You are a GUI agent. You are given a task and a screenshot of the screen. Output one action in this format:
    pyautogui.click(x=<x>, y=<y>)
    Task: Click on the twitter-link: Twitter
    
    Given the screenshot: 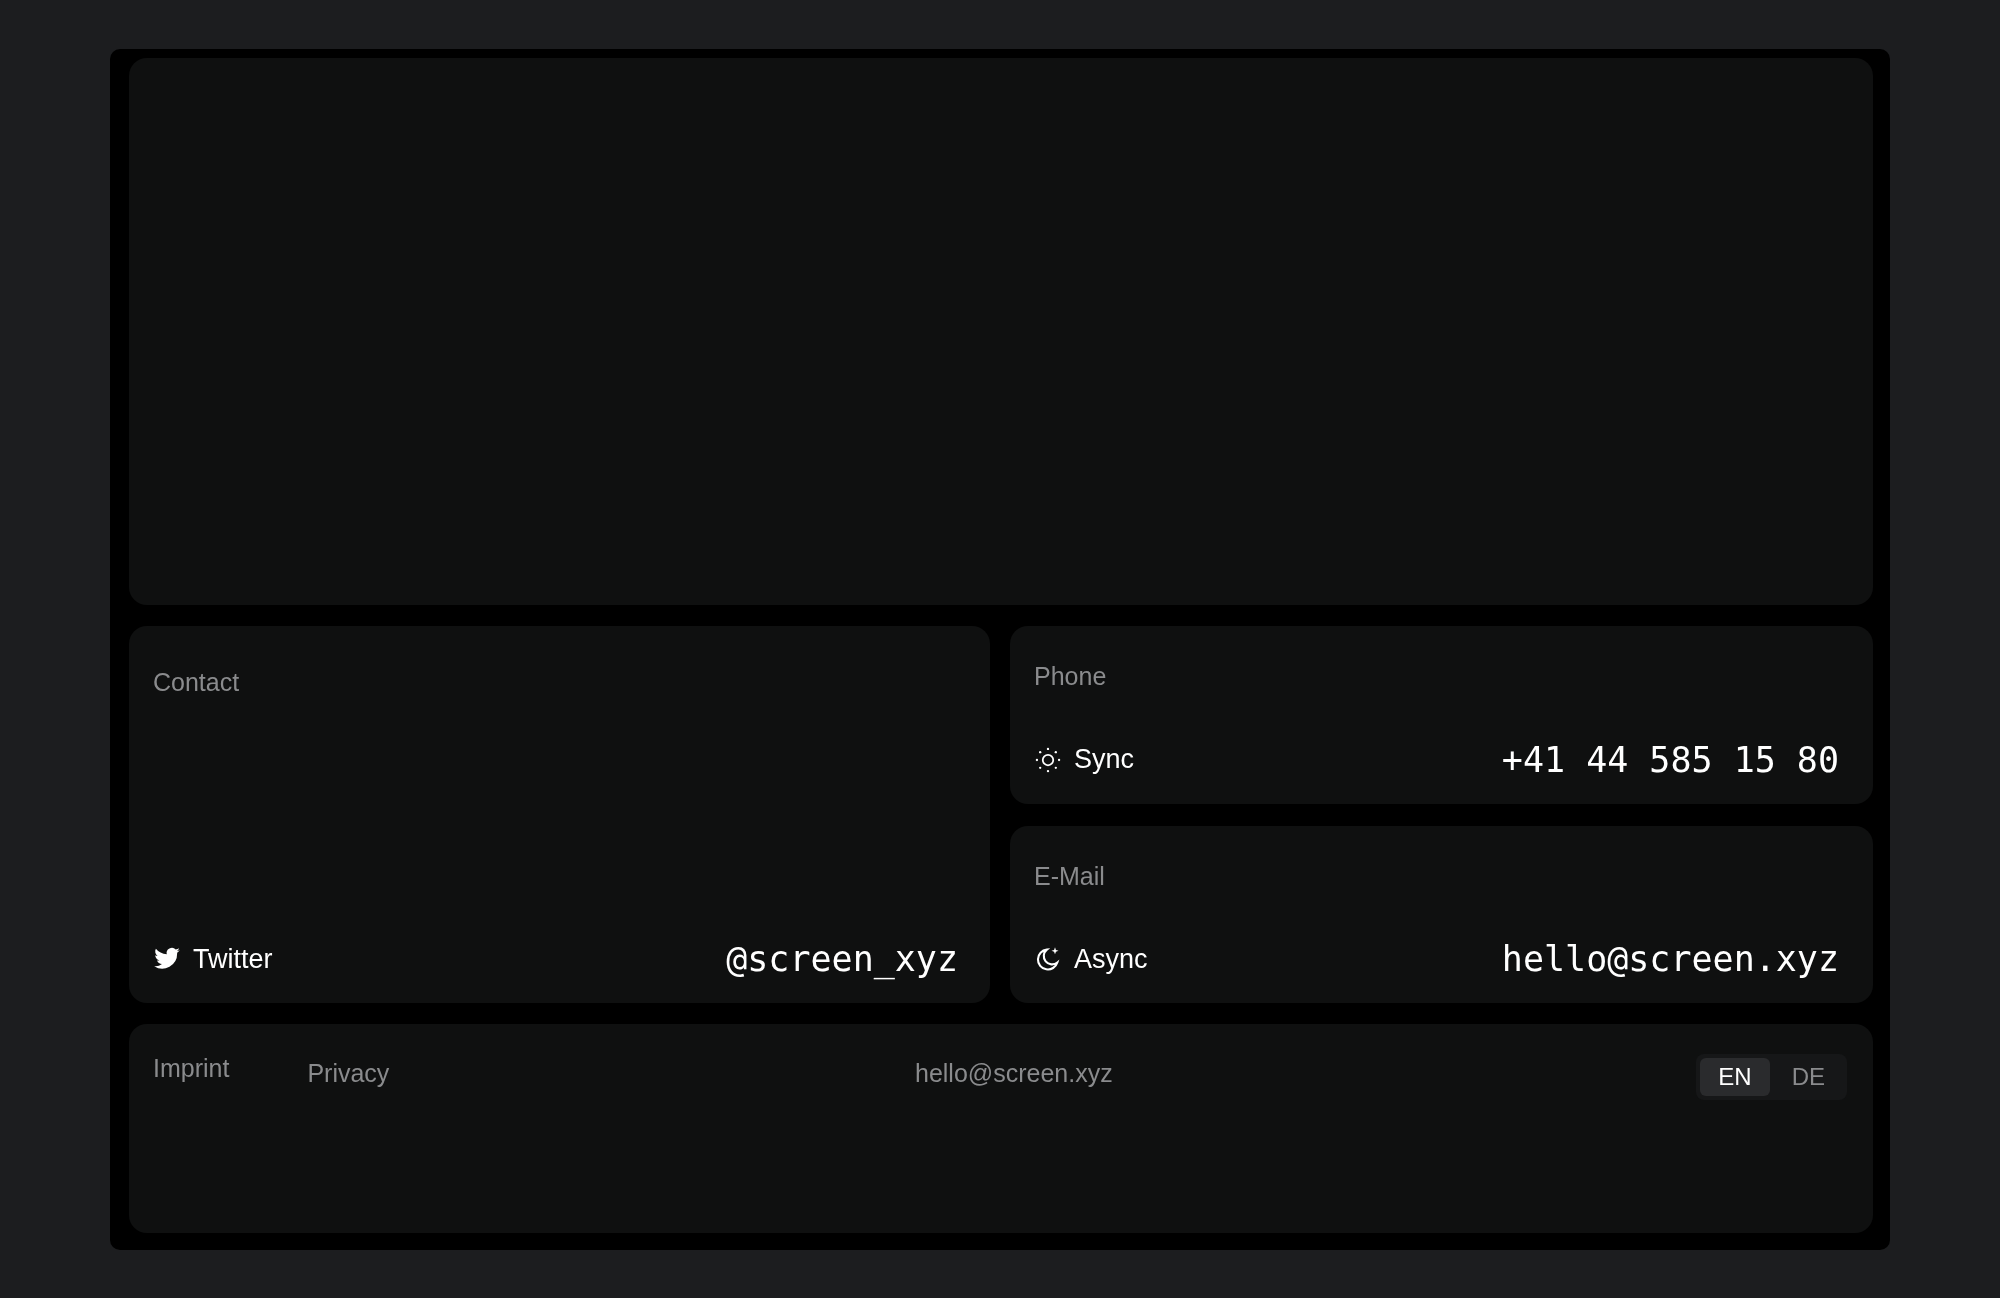 What is the action you would take?
    pyautogui.click(x=213, y=959)
    